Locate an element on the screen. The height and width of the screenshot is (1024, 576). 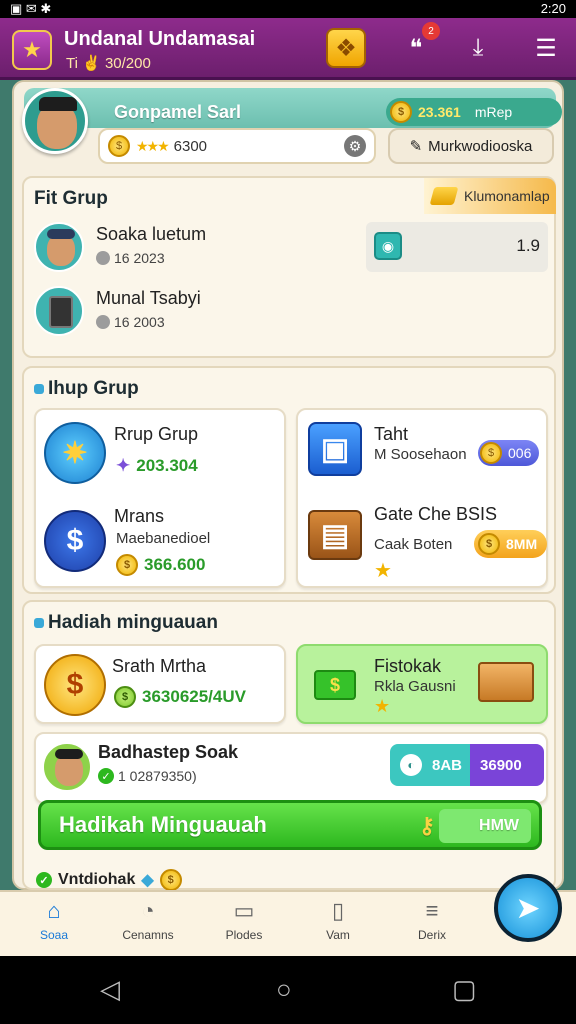
search-value: 6300 is located at coordinates (190, 146).